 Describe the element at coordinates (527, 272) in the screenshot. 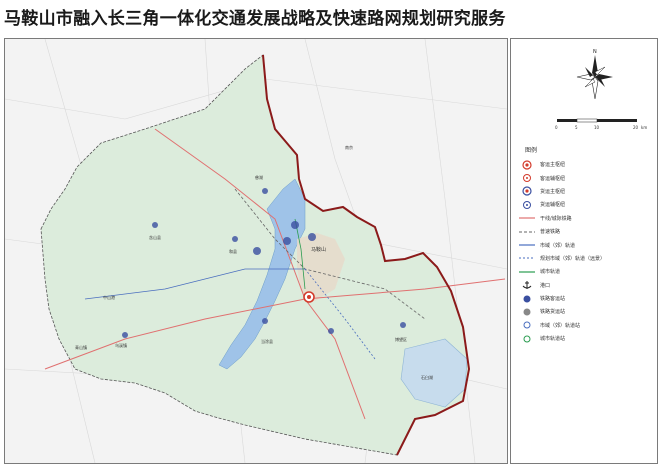

I see `urban-rail-icon` at that location.